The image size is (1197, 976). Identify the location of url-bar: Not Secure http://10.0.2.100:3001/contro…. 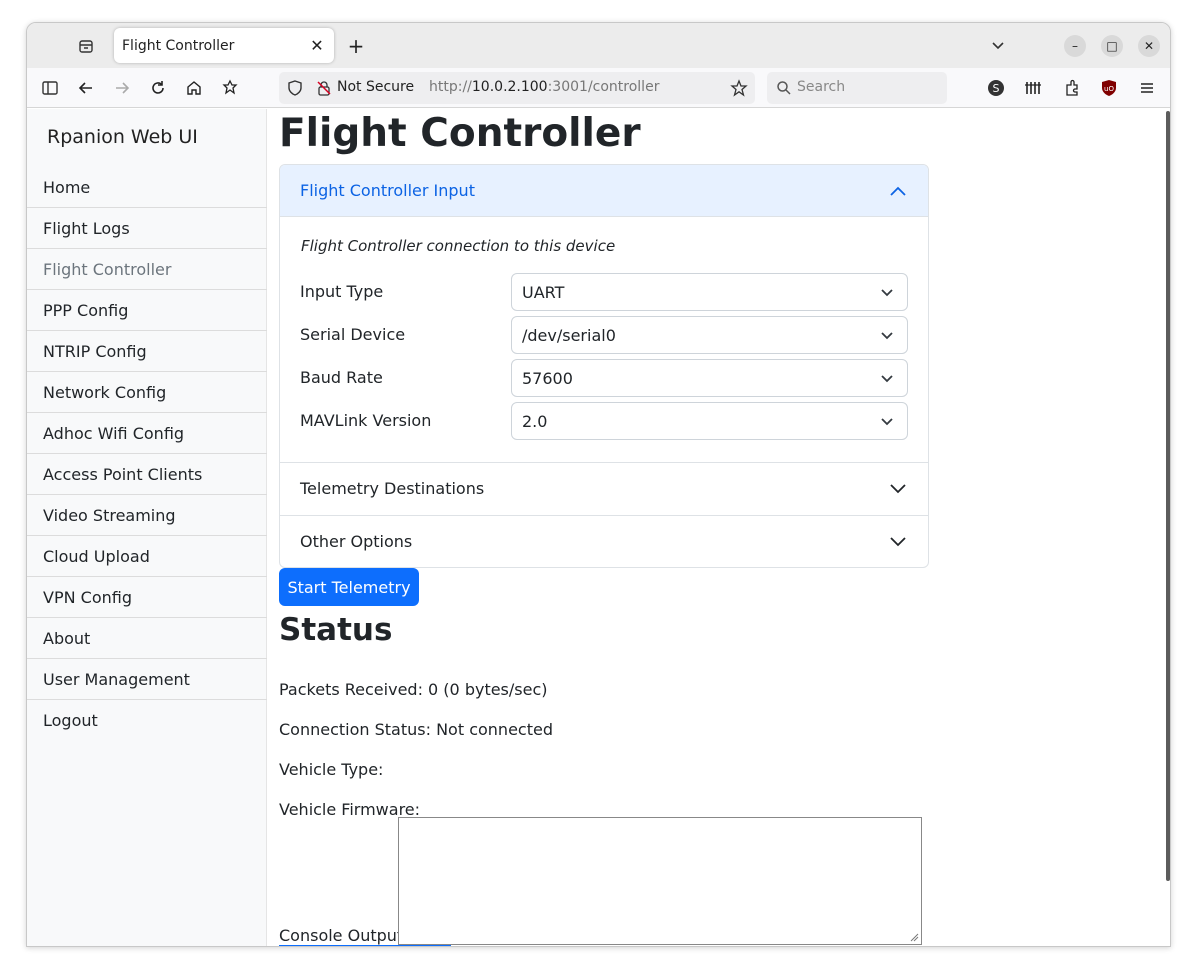
(517, 88).